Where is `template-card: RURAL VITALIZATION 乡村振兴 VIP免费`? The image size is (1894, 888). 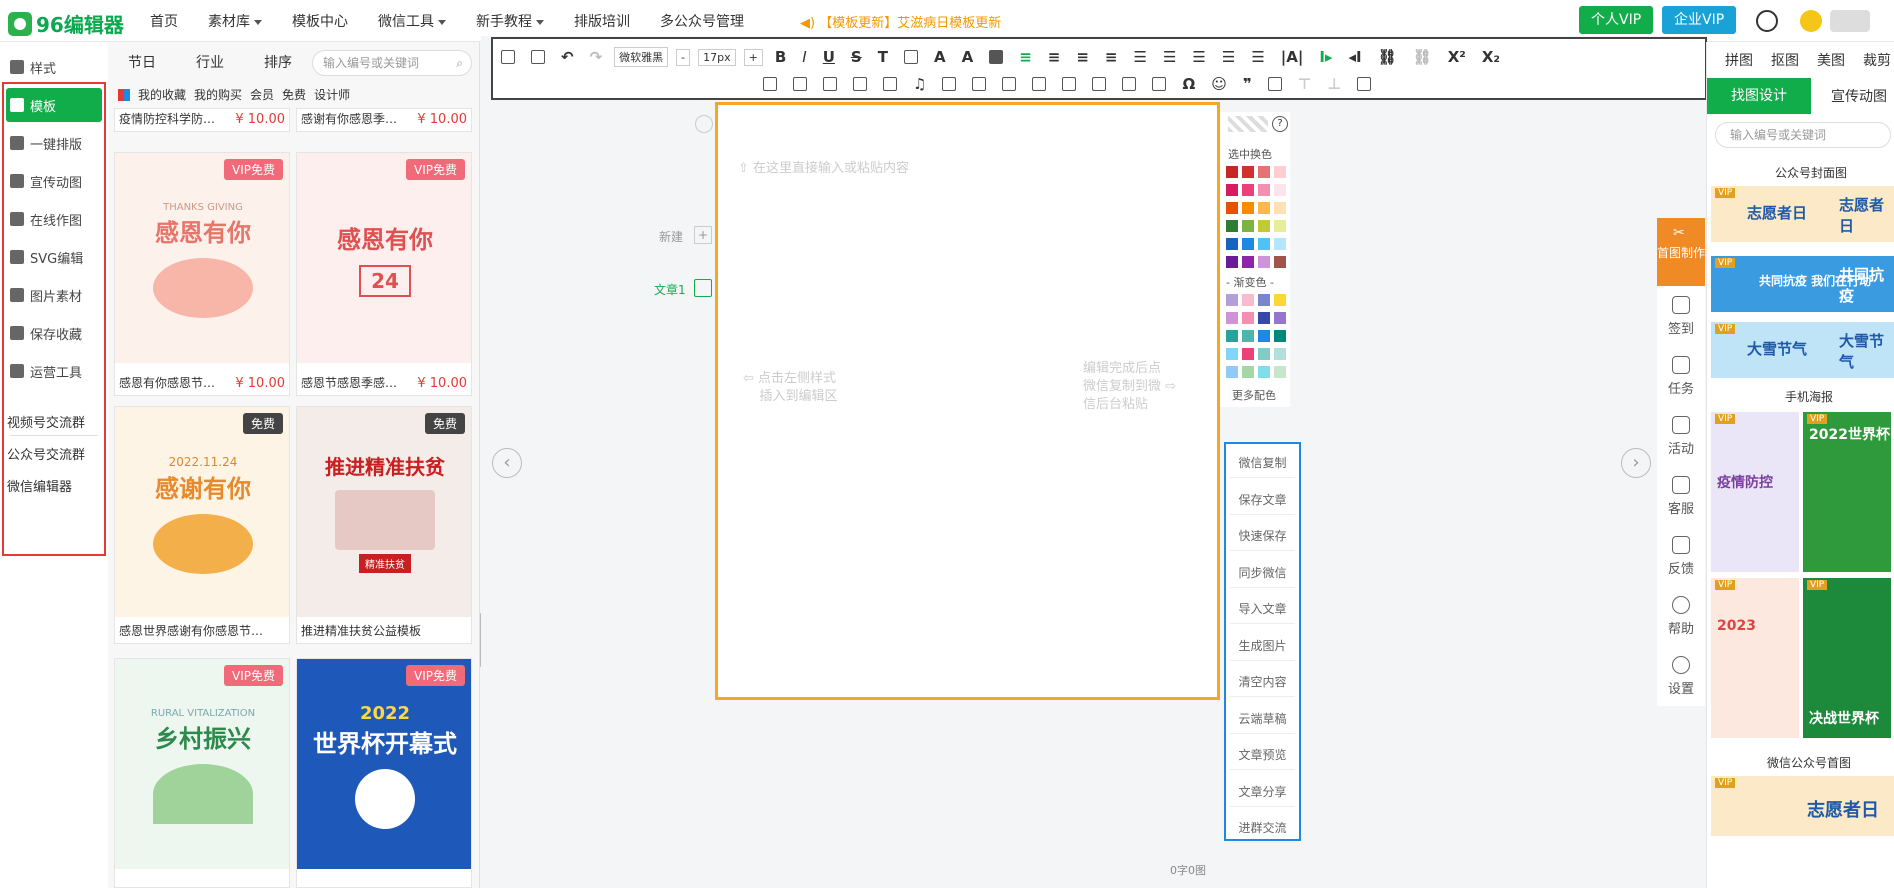
template-card: RURAL VITALIZATION 乡村振兴 VIP免费 is located at coordinates (202, 773).